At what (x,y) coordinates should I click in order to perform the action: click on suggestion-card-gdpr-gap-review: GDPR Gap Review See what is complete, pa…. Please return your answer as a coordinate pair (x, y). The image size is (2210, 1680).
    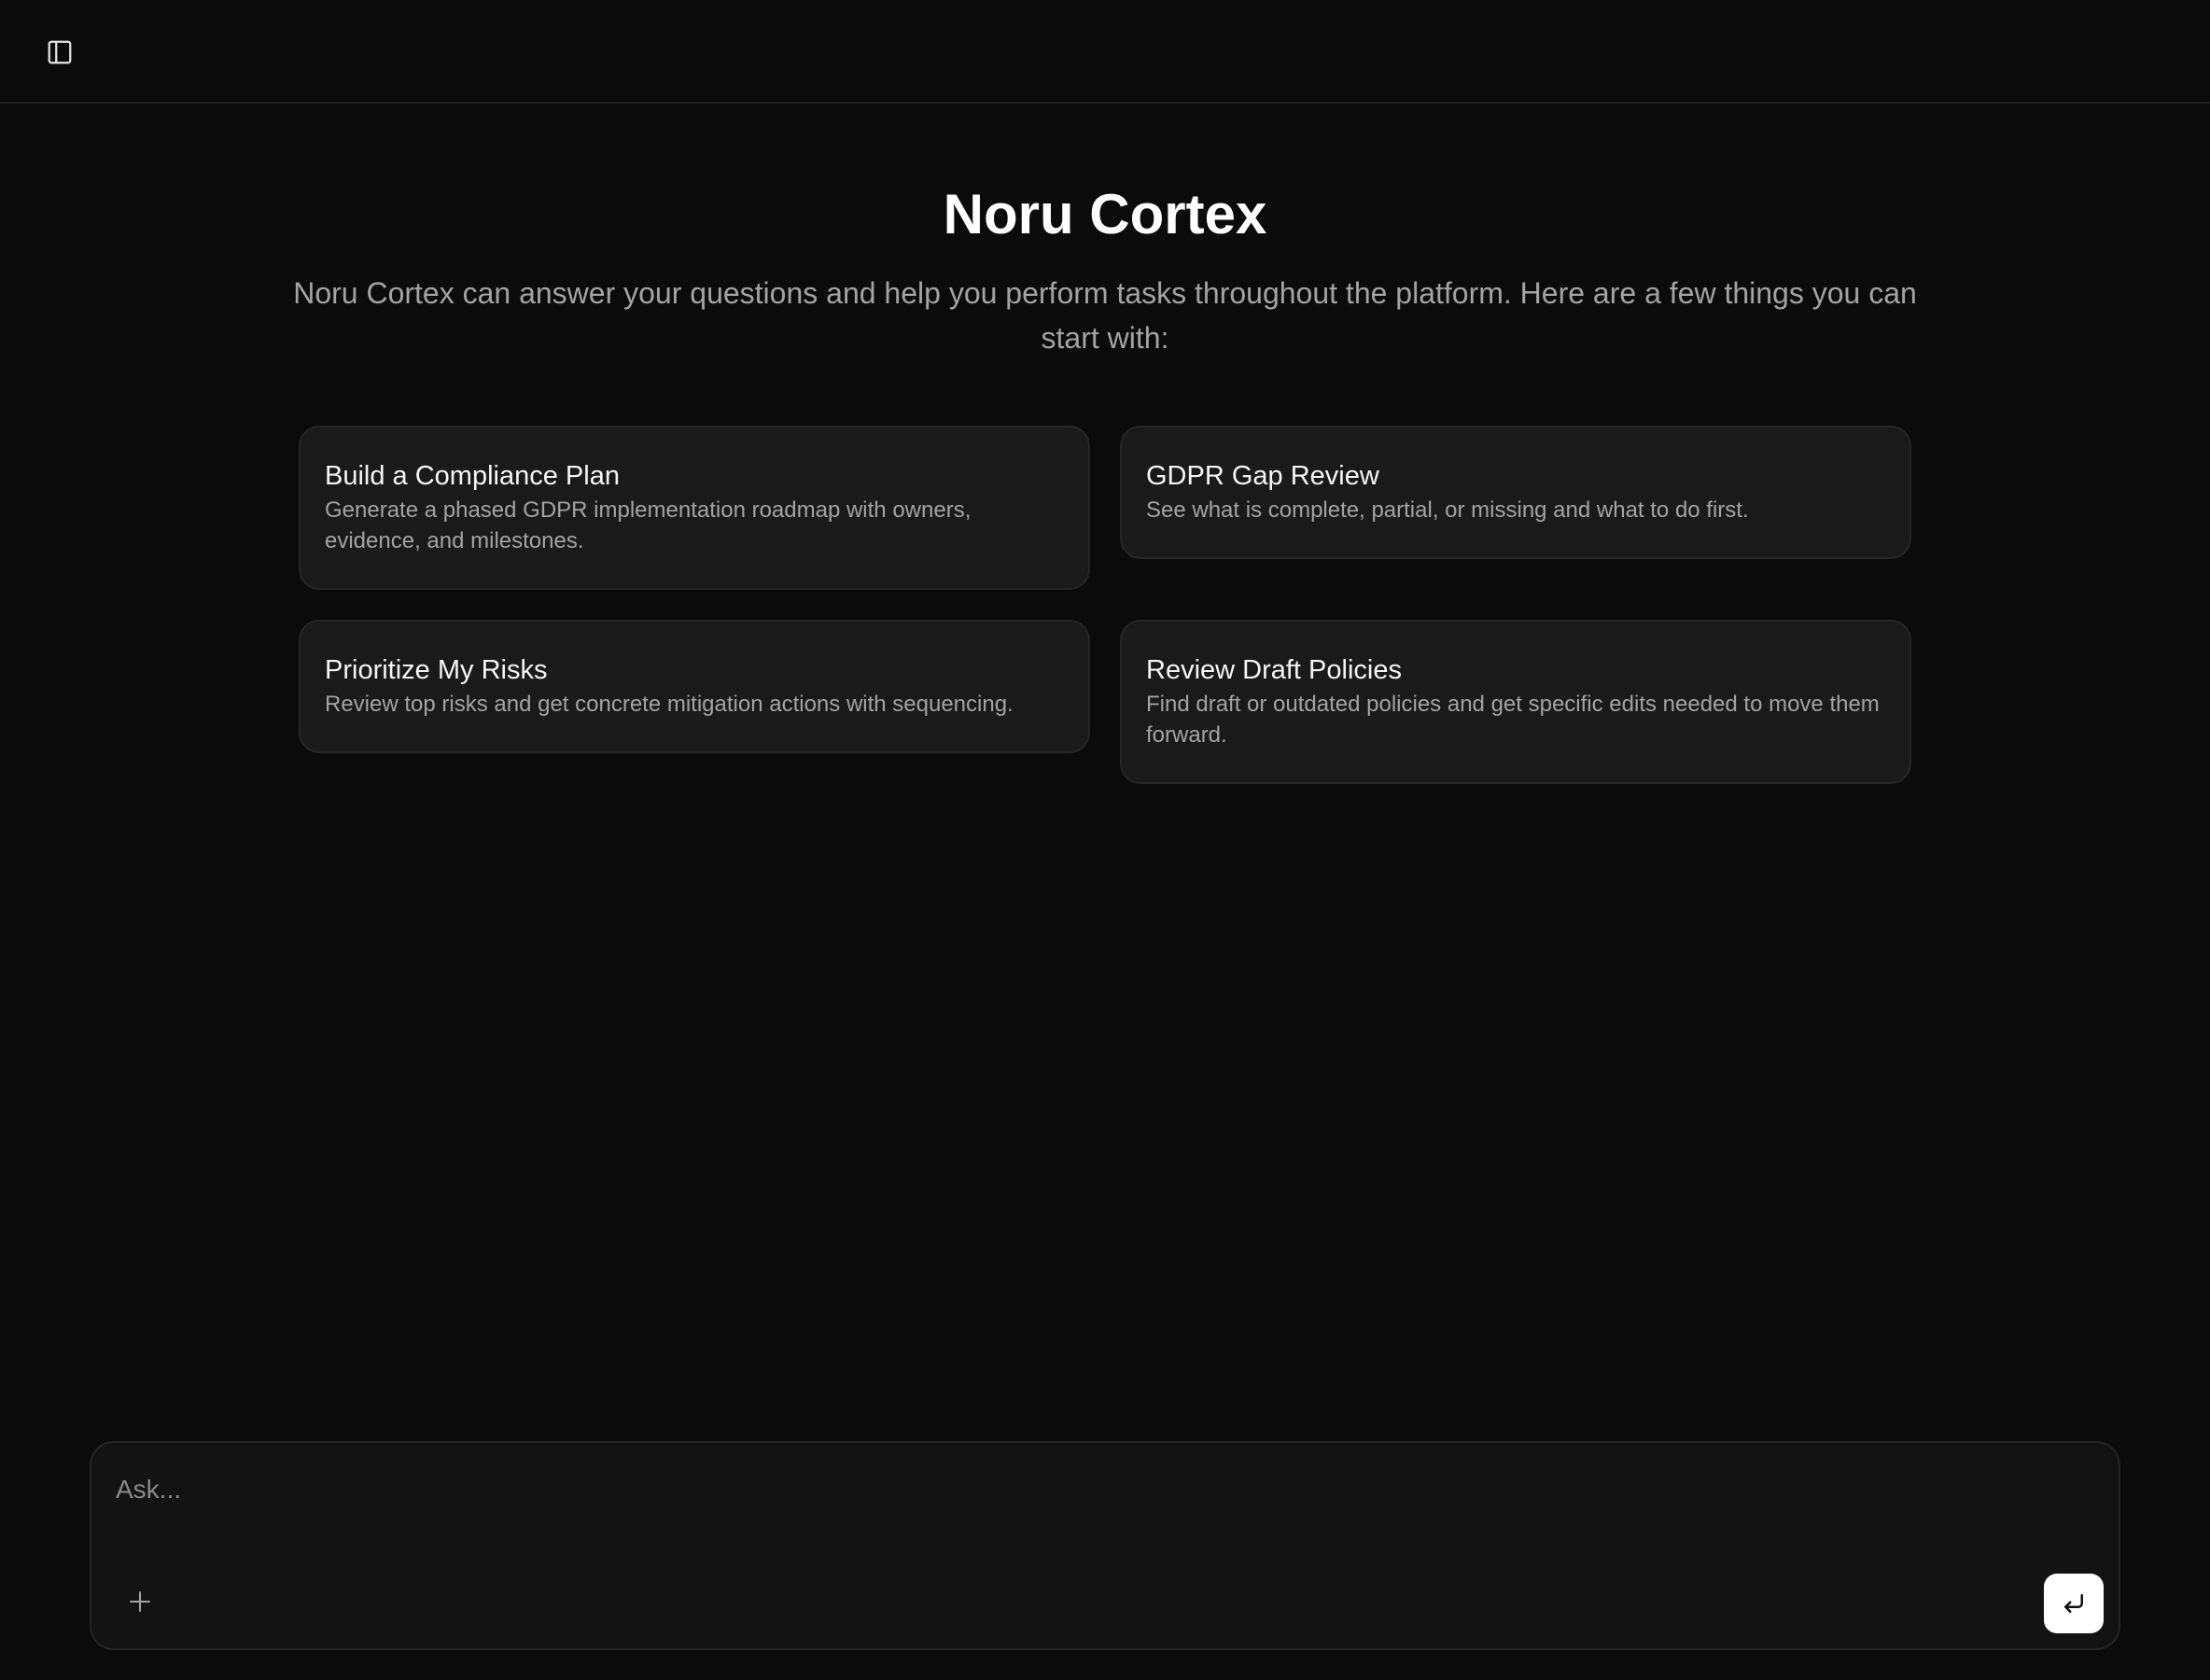
    Looking at the image, I should click on (1515, 492).